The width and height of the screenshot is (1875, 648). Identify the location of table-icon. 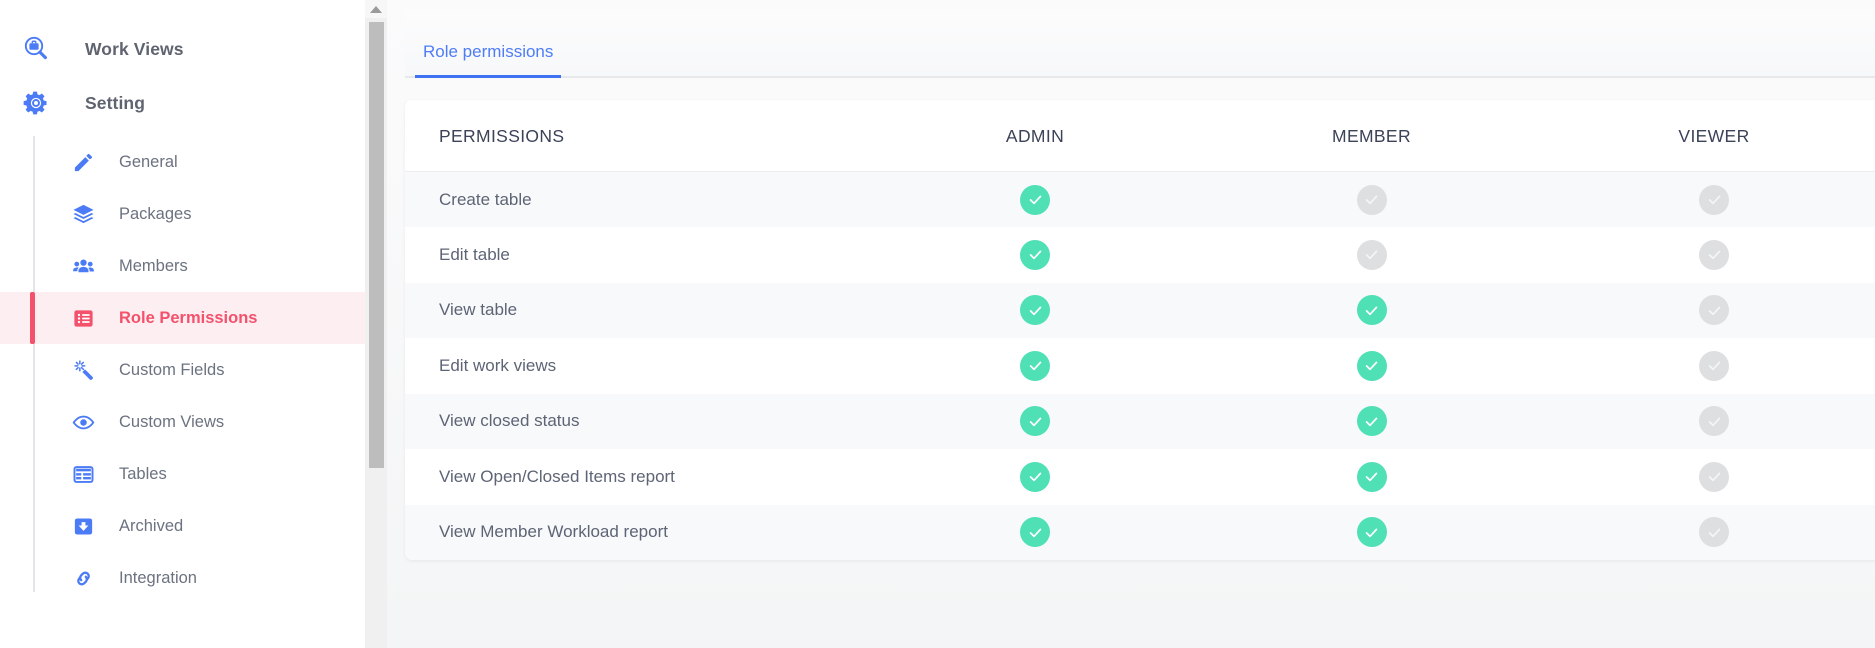
(85, 474).